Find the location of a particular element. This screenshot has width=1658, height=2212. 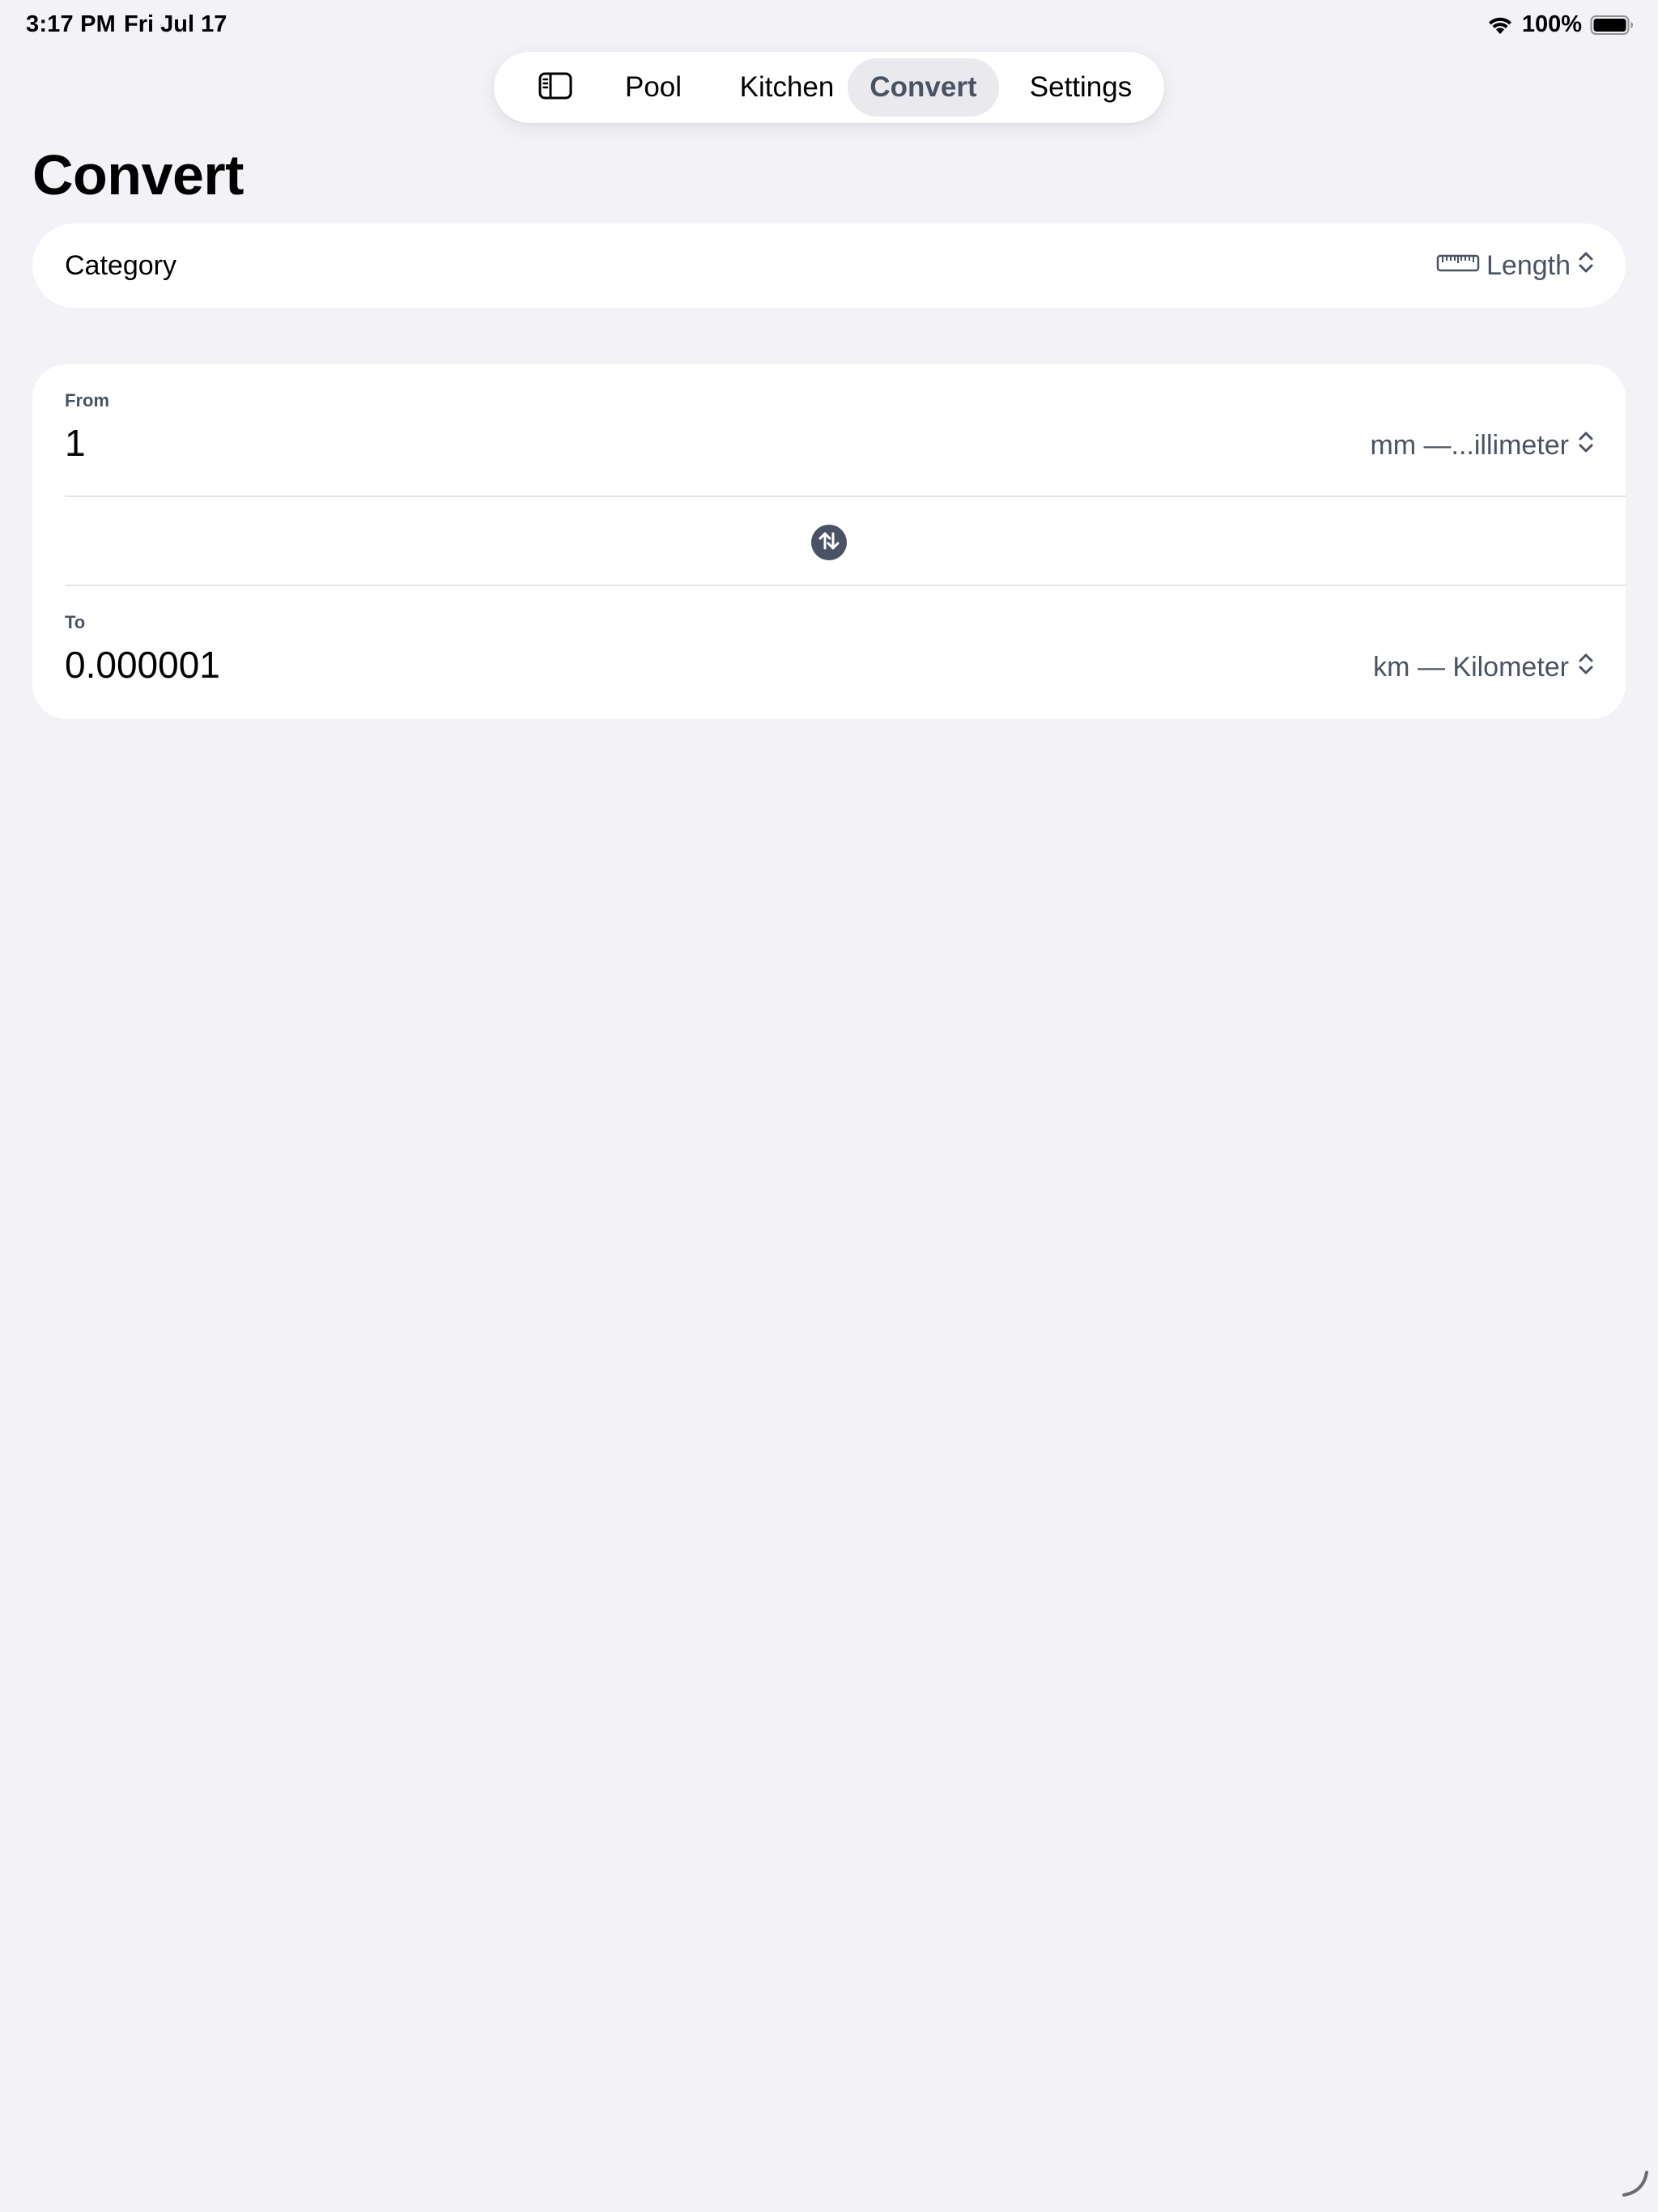

from-unit-picker: mm —...illimeter is located at coordinates (1482, 446).